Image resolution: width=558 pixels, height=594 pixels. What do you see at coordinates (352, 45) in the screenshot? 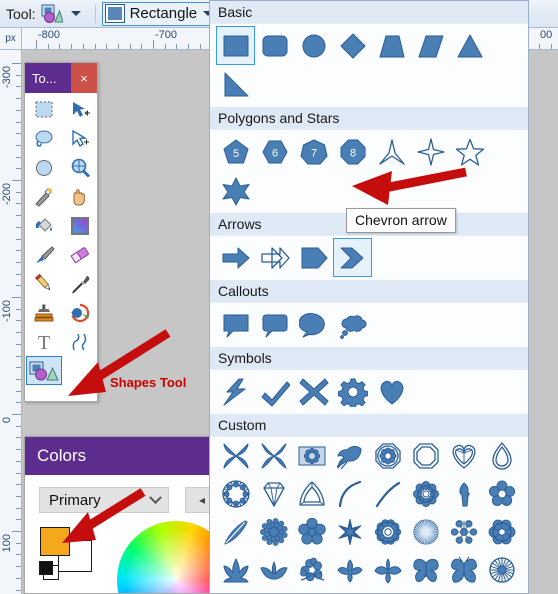
I see `shape-diamond` at bounding box center [352, 45].